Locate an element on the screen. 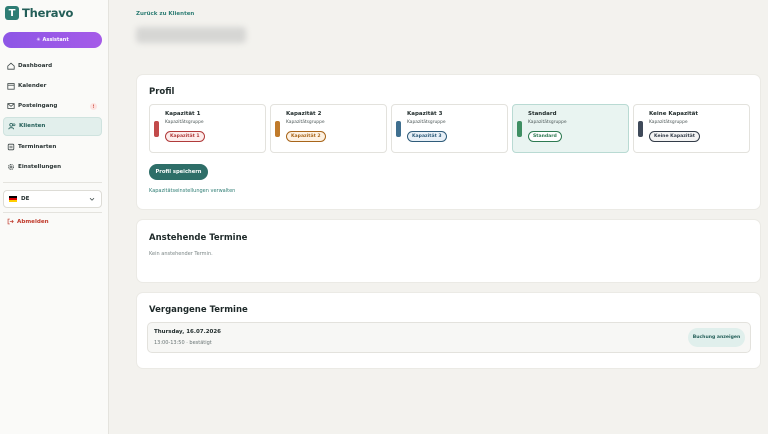 This screenshot has width=768, height=434. appointment-date: Thursday, 16.07.2026 is located at coordinates (188, 332).